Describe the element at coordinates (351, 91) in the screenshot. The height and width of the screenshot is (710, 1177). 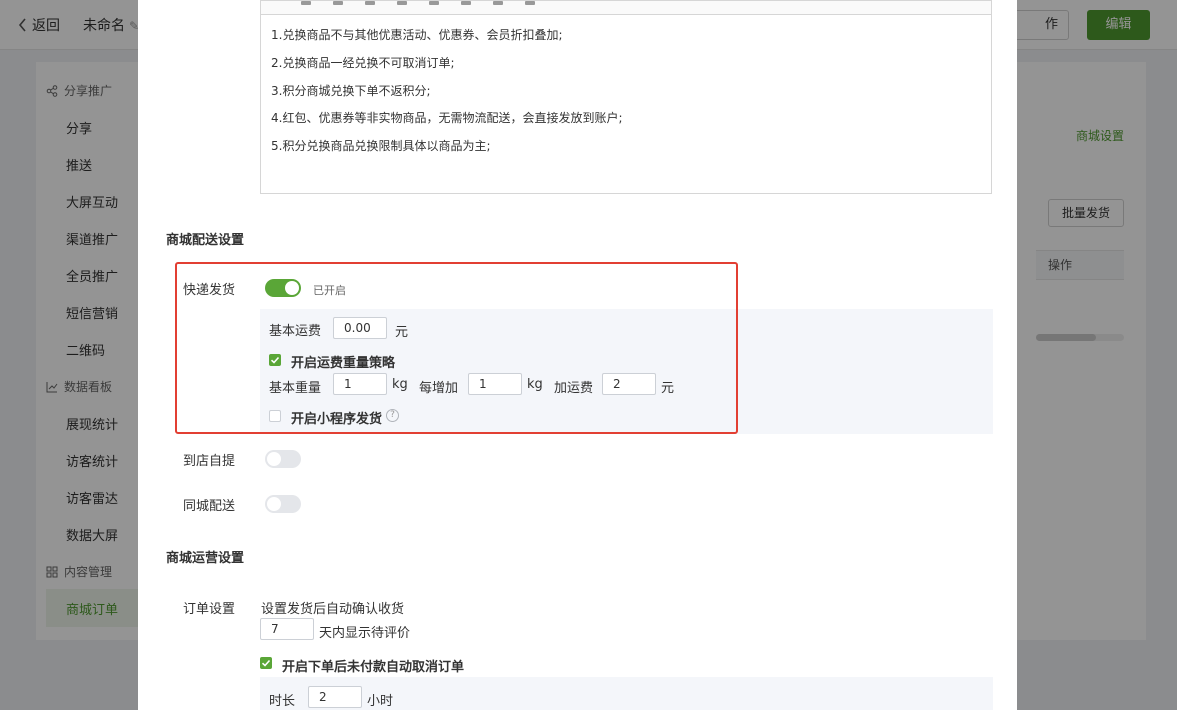
I see `editor-line: 3.积分商城兑换下单不返积分;` at that location.